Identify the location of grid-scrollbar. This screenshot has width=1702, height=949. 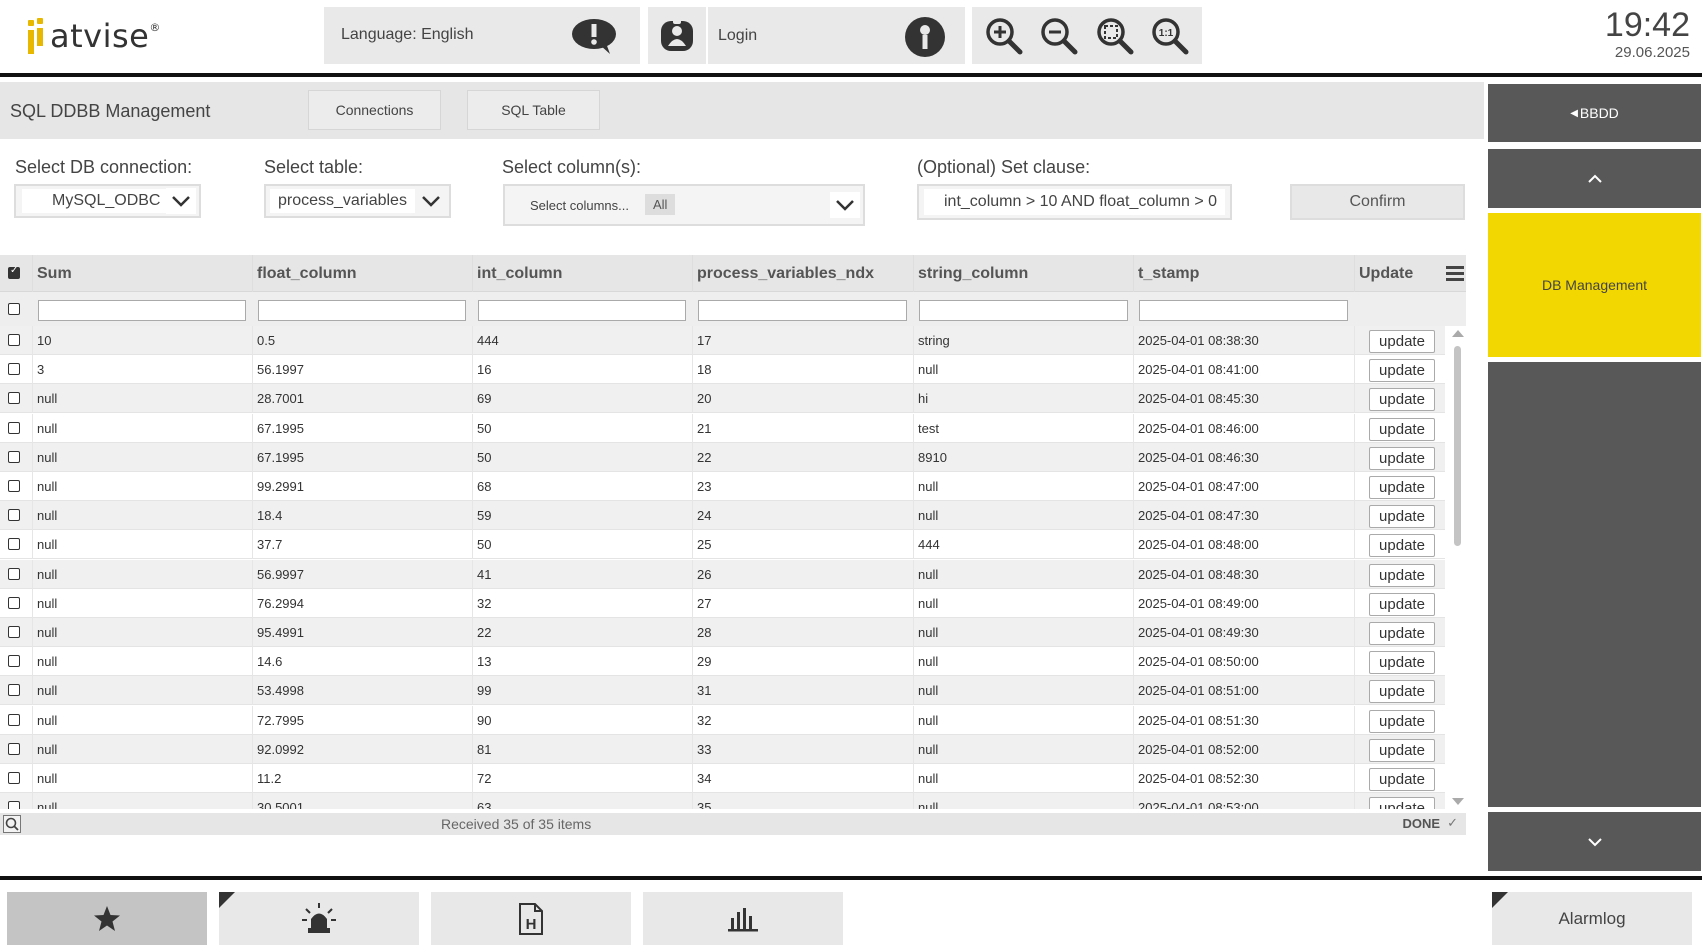
(1457, 567).